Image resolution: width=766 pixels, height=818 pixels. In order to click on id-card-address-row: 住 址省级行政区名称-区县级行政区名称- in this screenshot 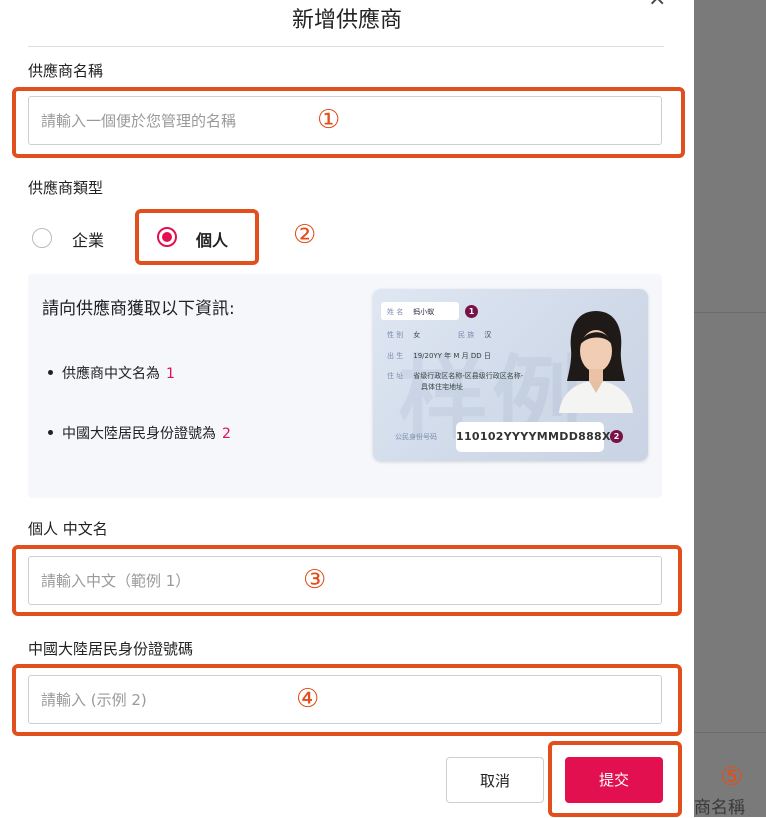, I will do `click(455, 376)`.